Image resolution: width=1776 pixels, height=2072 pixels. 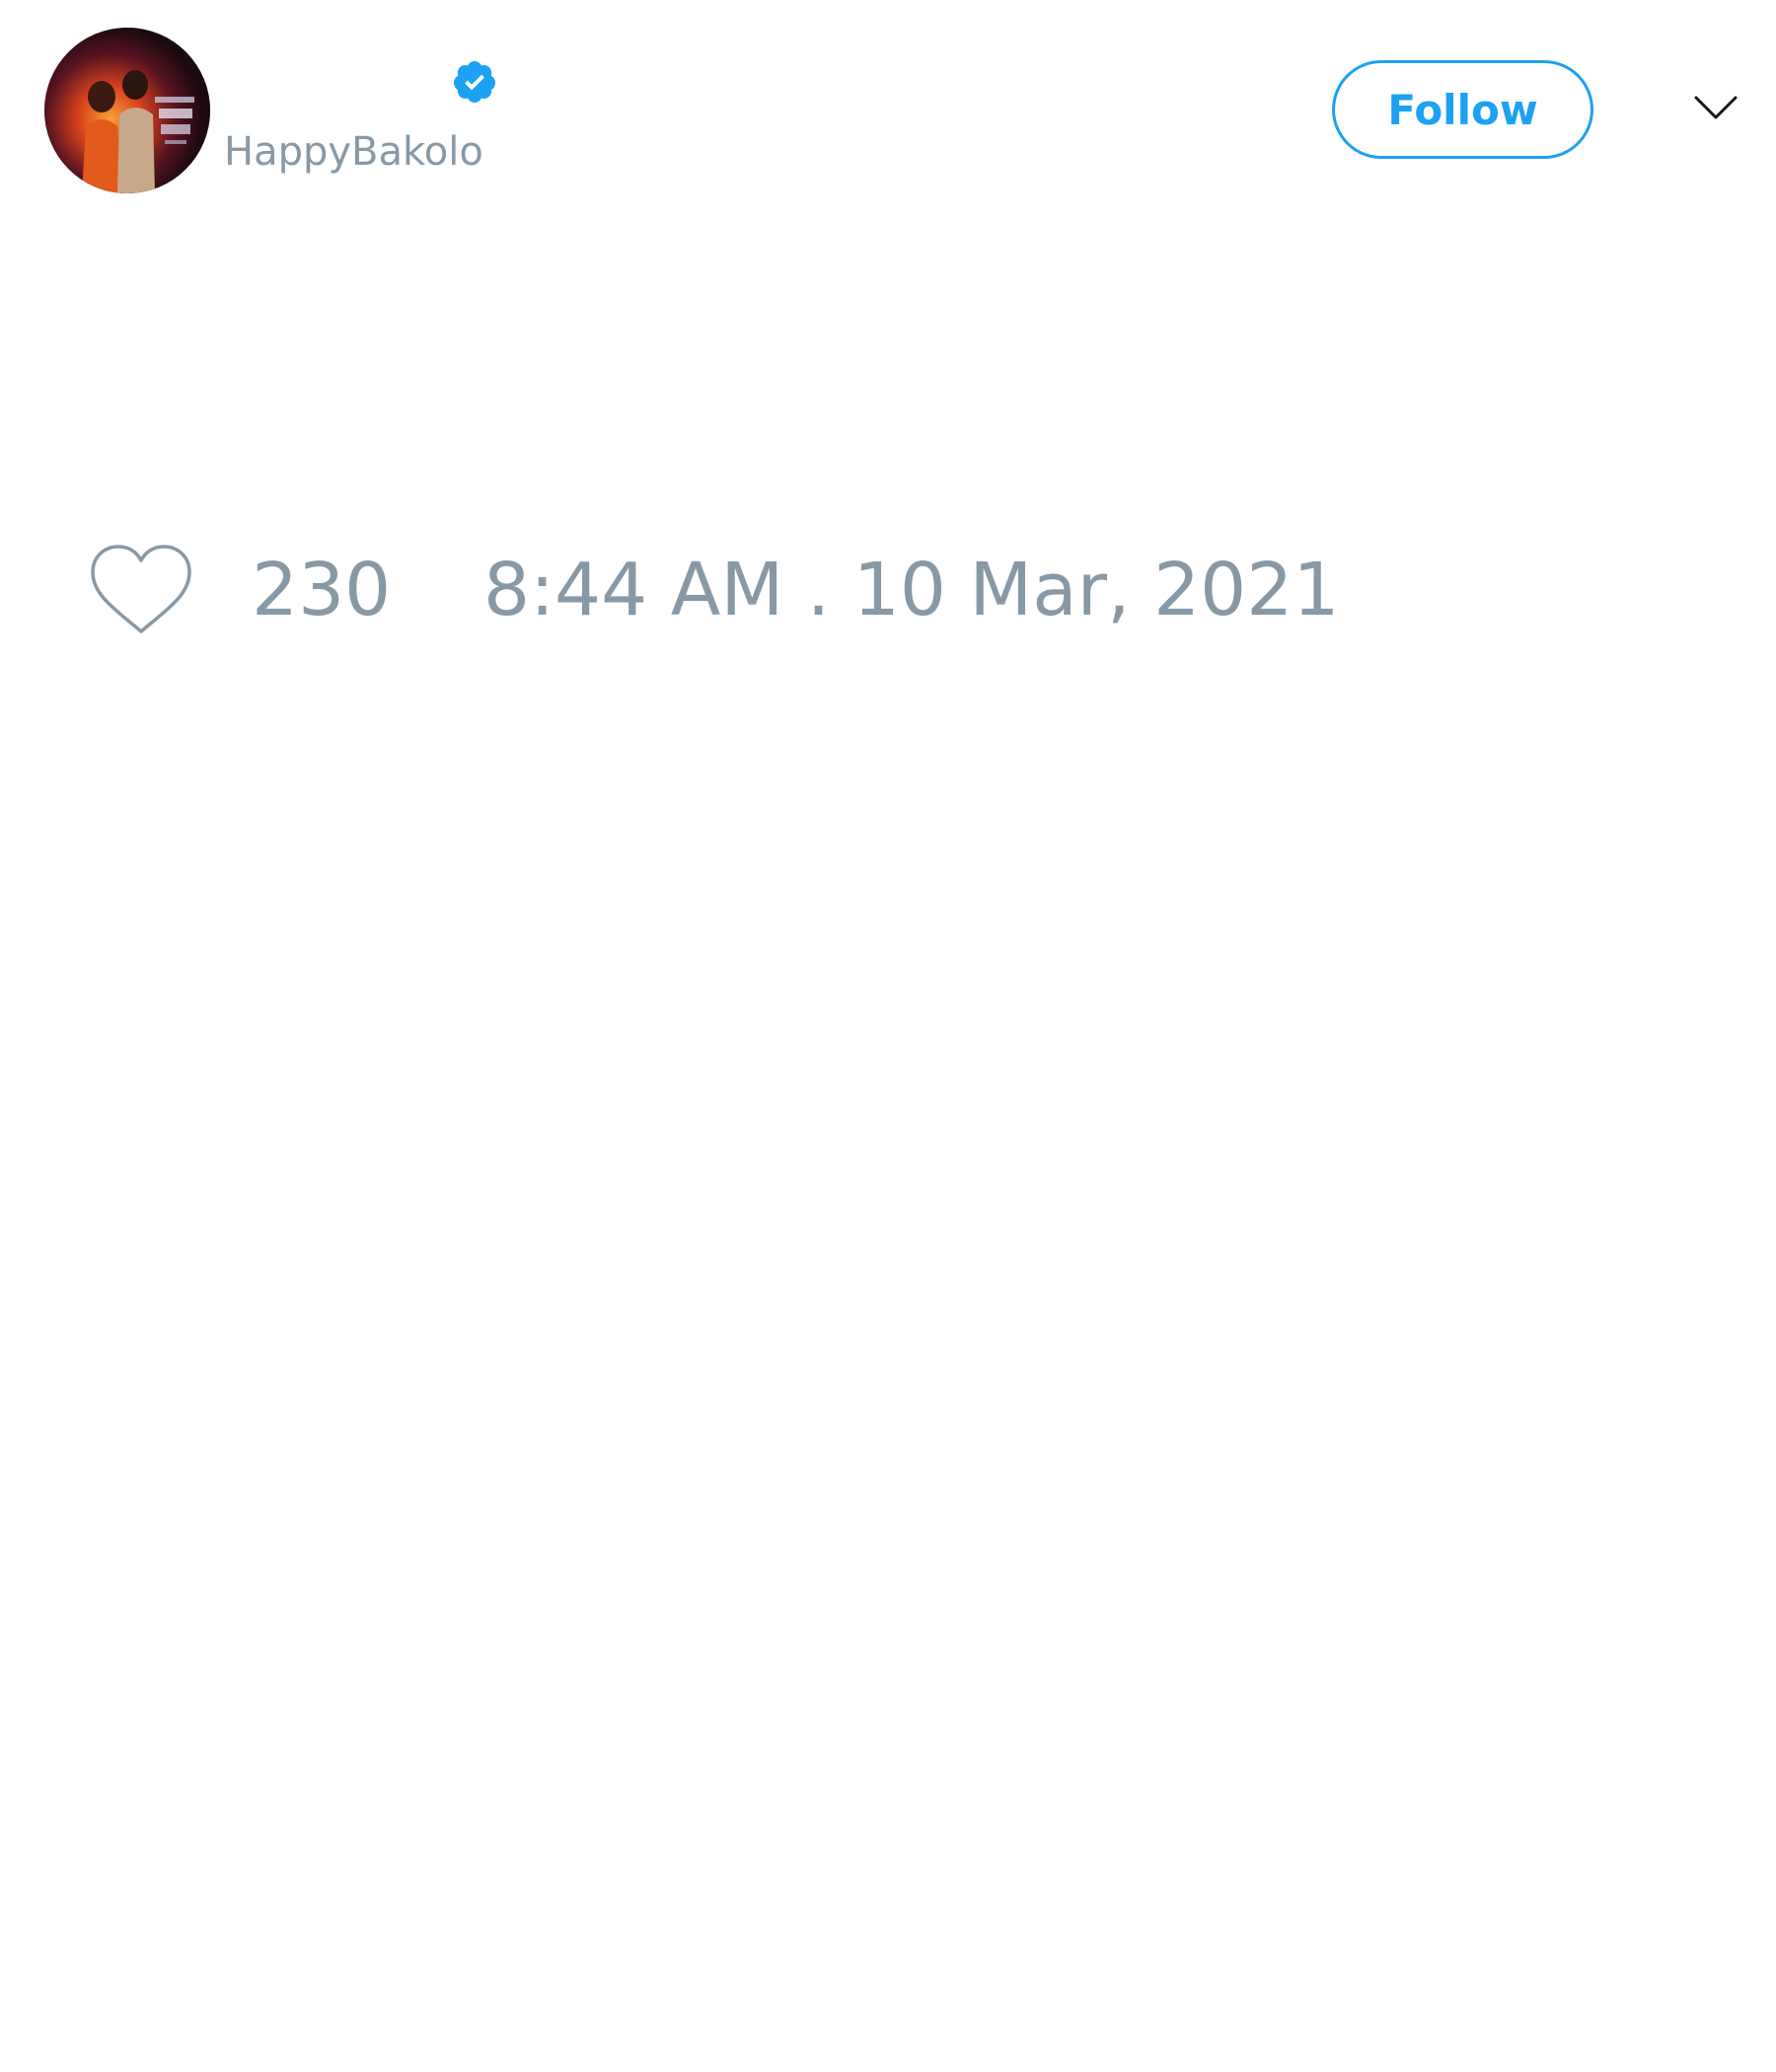 What do you see at coordinates (322, 590) in the screenshot?
I see `like-count: 230` at bounding box center [322, 590].